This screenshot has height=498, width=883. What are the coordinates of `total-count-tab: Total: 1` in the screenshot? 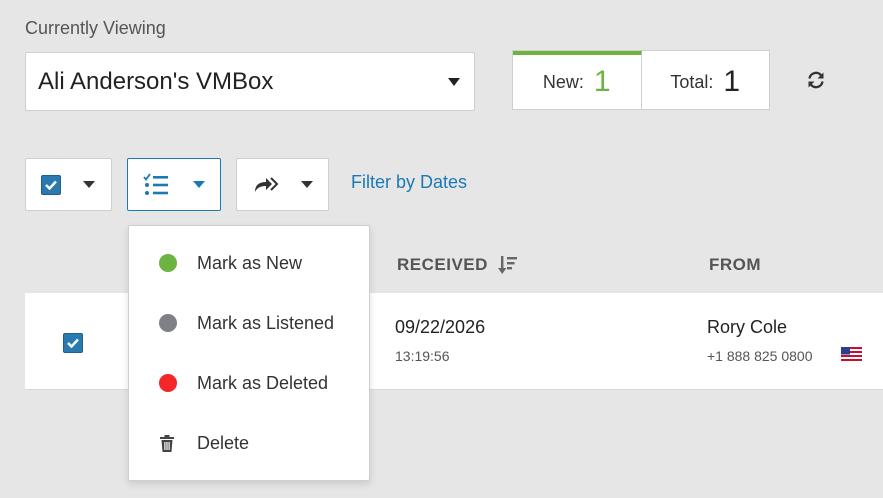 It's located at (706, 80).